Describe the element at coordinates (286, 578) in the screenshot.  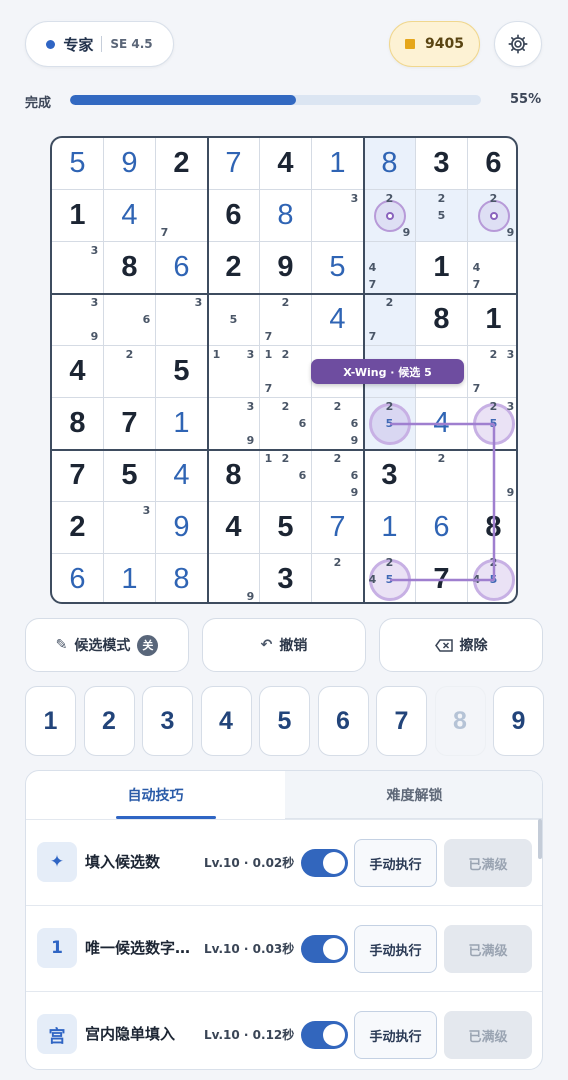
I see `sudoku-cell-r9c5: 3` at that location.